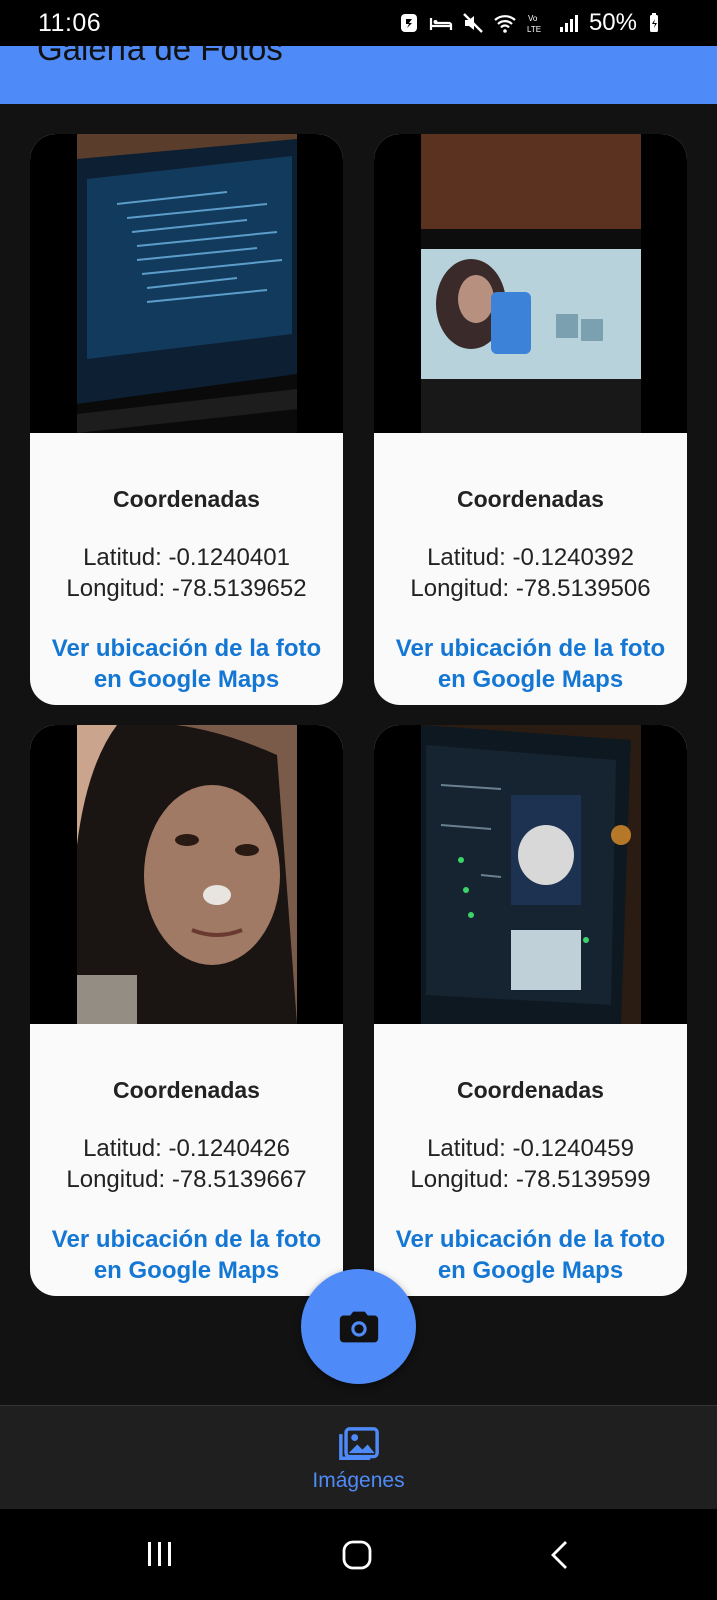 The image size is (717, 1600). I want to click on longitude-text: Longitud: -78.5139506, so click(530, 588).